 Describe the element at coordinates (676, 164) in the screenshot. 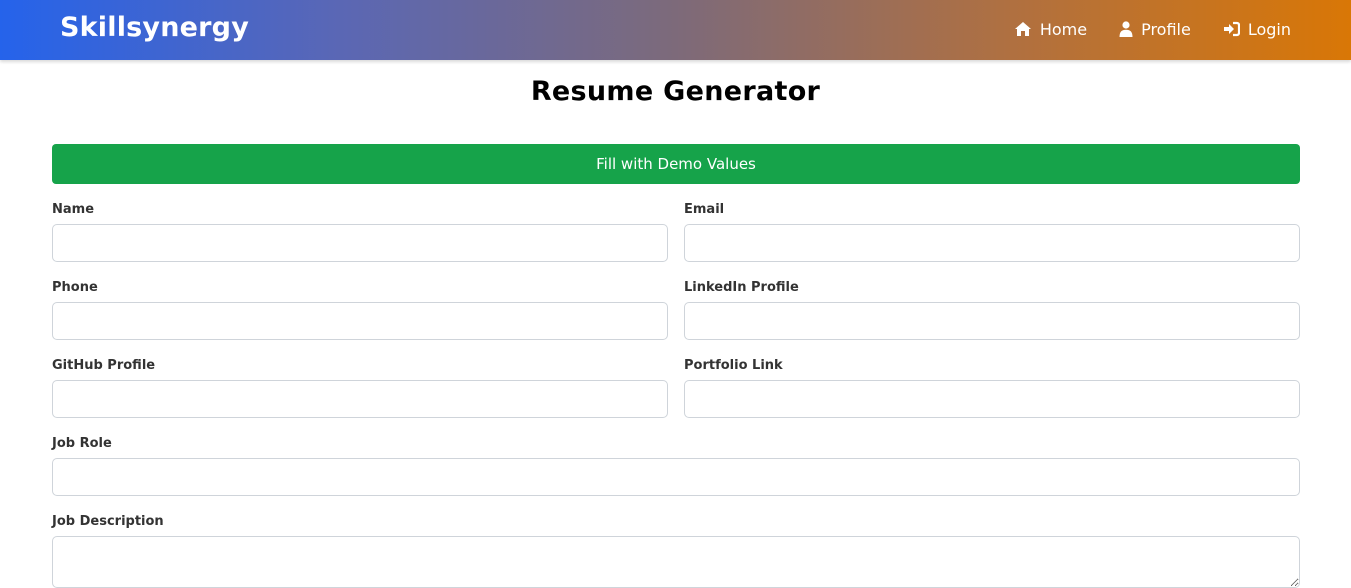

I see `fill-demo-values-button: Fill with Demo Values` at that location.